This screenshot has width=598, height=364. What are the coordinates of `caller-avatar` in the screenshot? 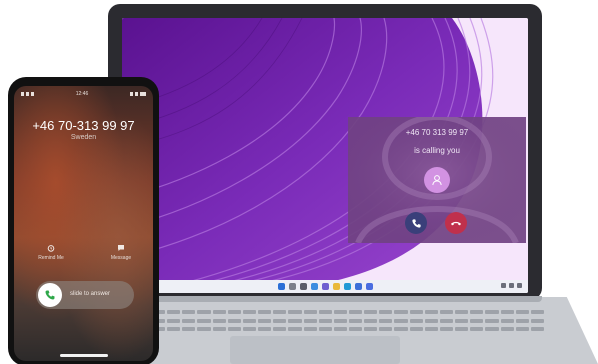 It's located at (437, 180).